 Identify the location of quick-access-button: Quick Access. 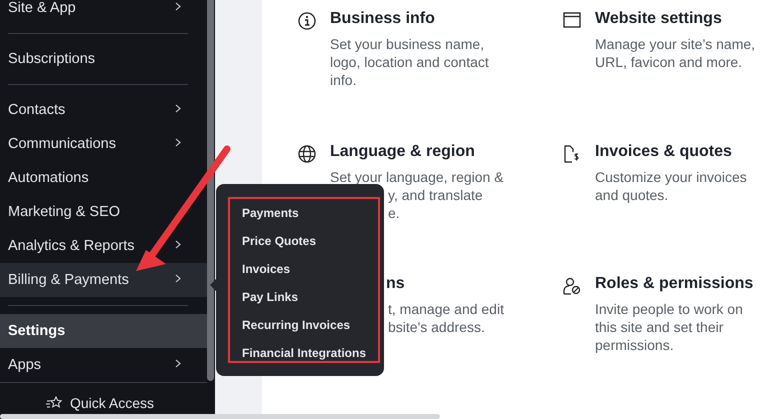
(126, 403).